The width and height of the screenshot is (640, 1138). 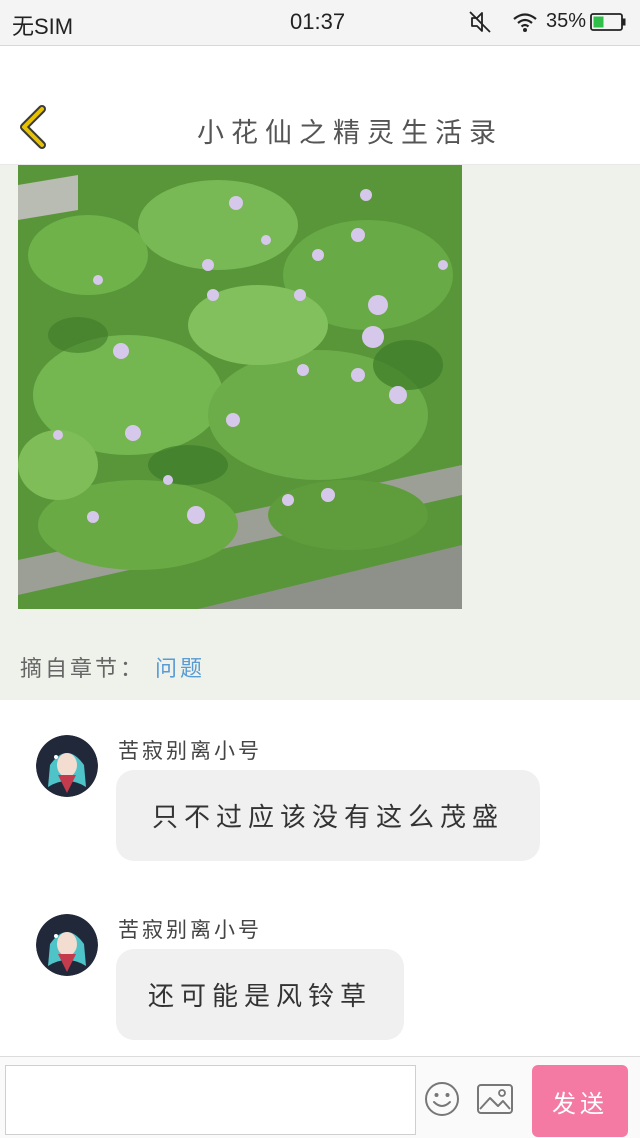 I want to click on source-chapter: 摘自章节： 问题, so click(x=112, y=667).